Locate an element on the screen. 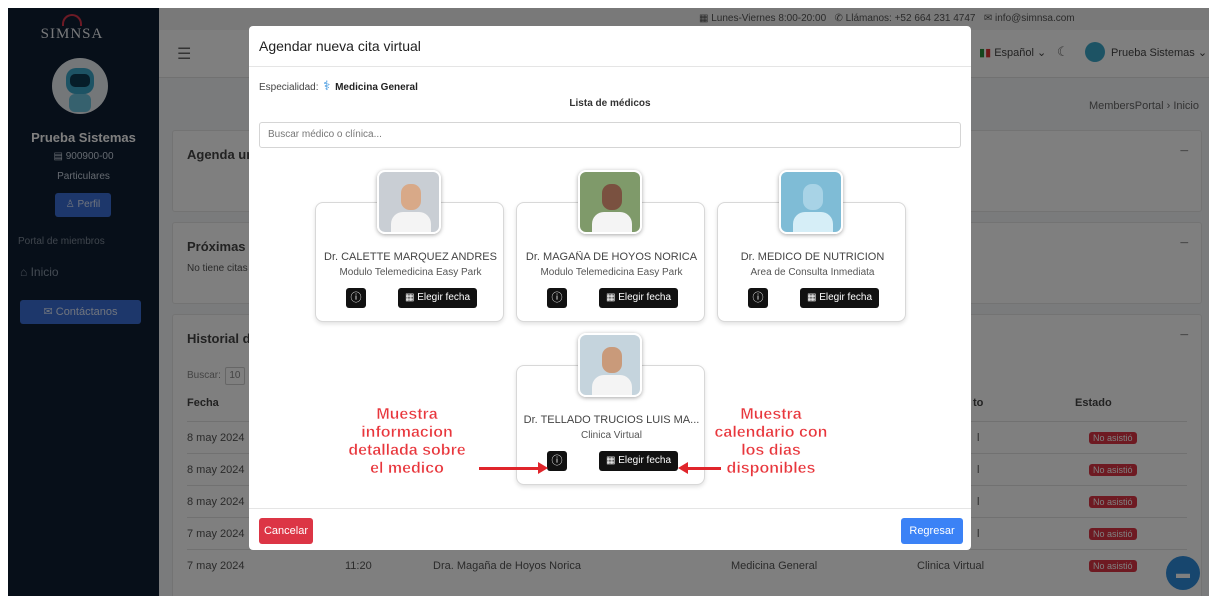 Image resolution: width=1209 pixels, height=596 pixels. specialty-line: Especialidad: ⚕ Medicina General is located at coordinates (338, 85).